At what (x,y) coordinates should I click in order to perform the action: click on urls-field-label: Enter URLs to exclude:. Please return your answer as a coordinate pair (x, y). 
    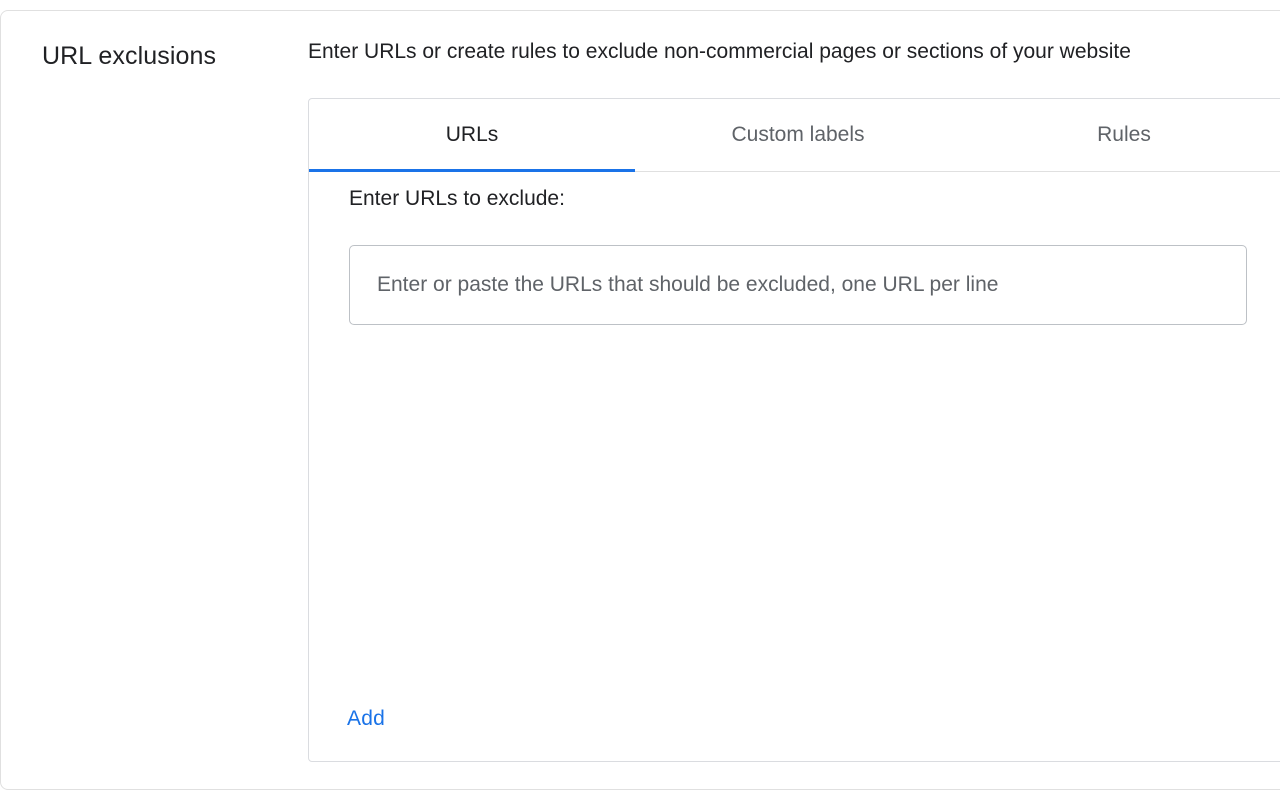
    Looking at the image, I should click on (457, 198).